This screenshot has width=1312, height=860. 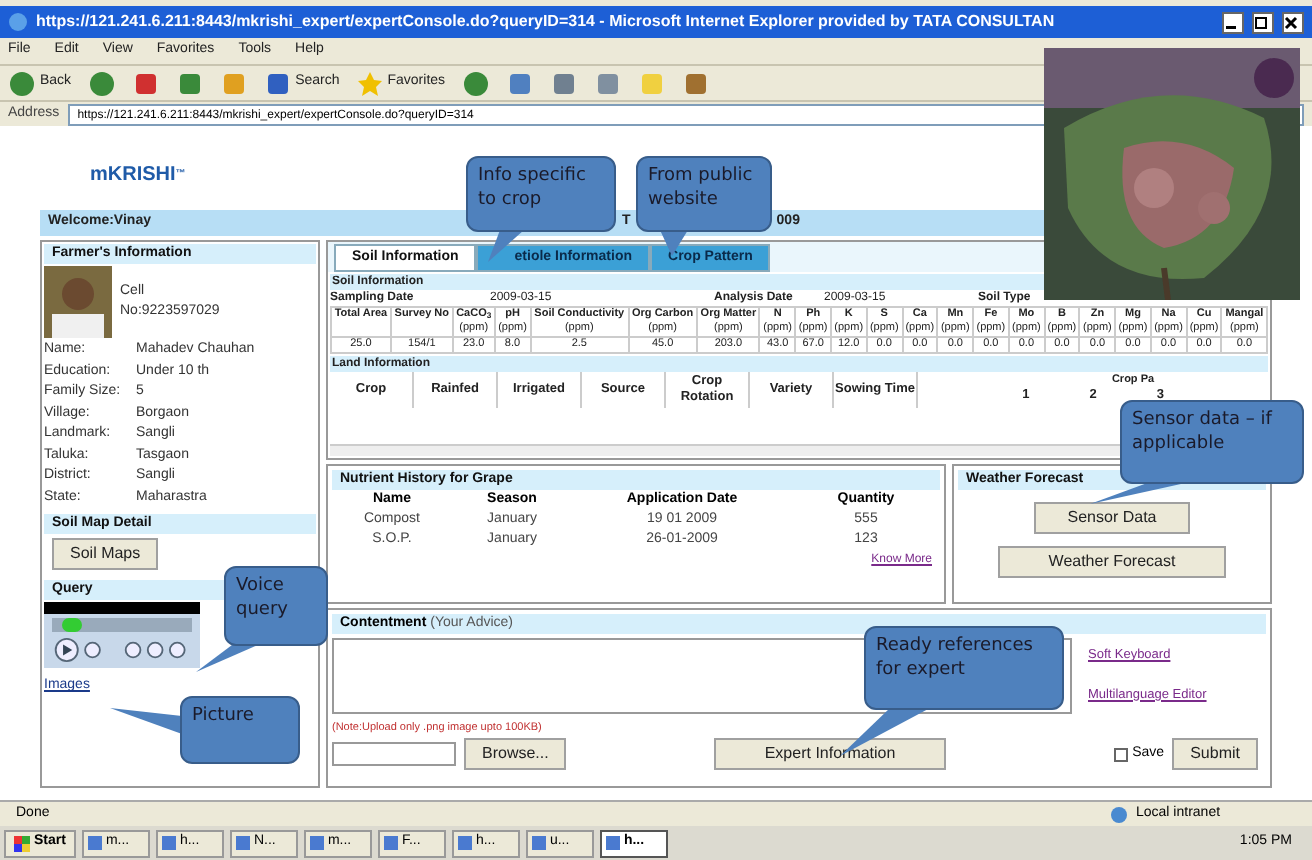 What do you see at coordinates (1112, 562) in the screenshot?
I see `weather-forecast-button: Weather Forecast` at bounding box center [1112, 562].